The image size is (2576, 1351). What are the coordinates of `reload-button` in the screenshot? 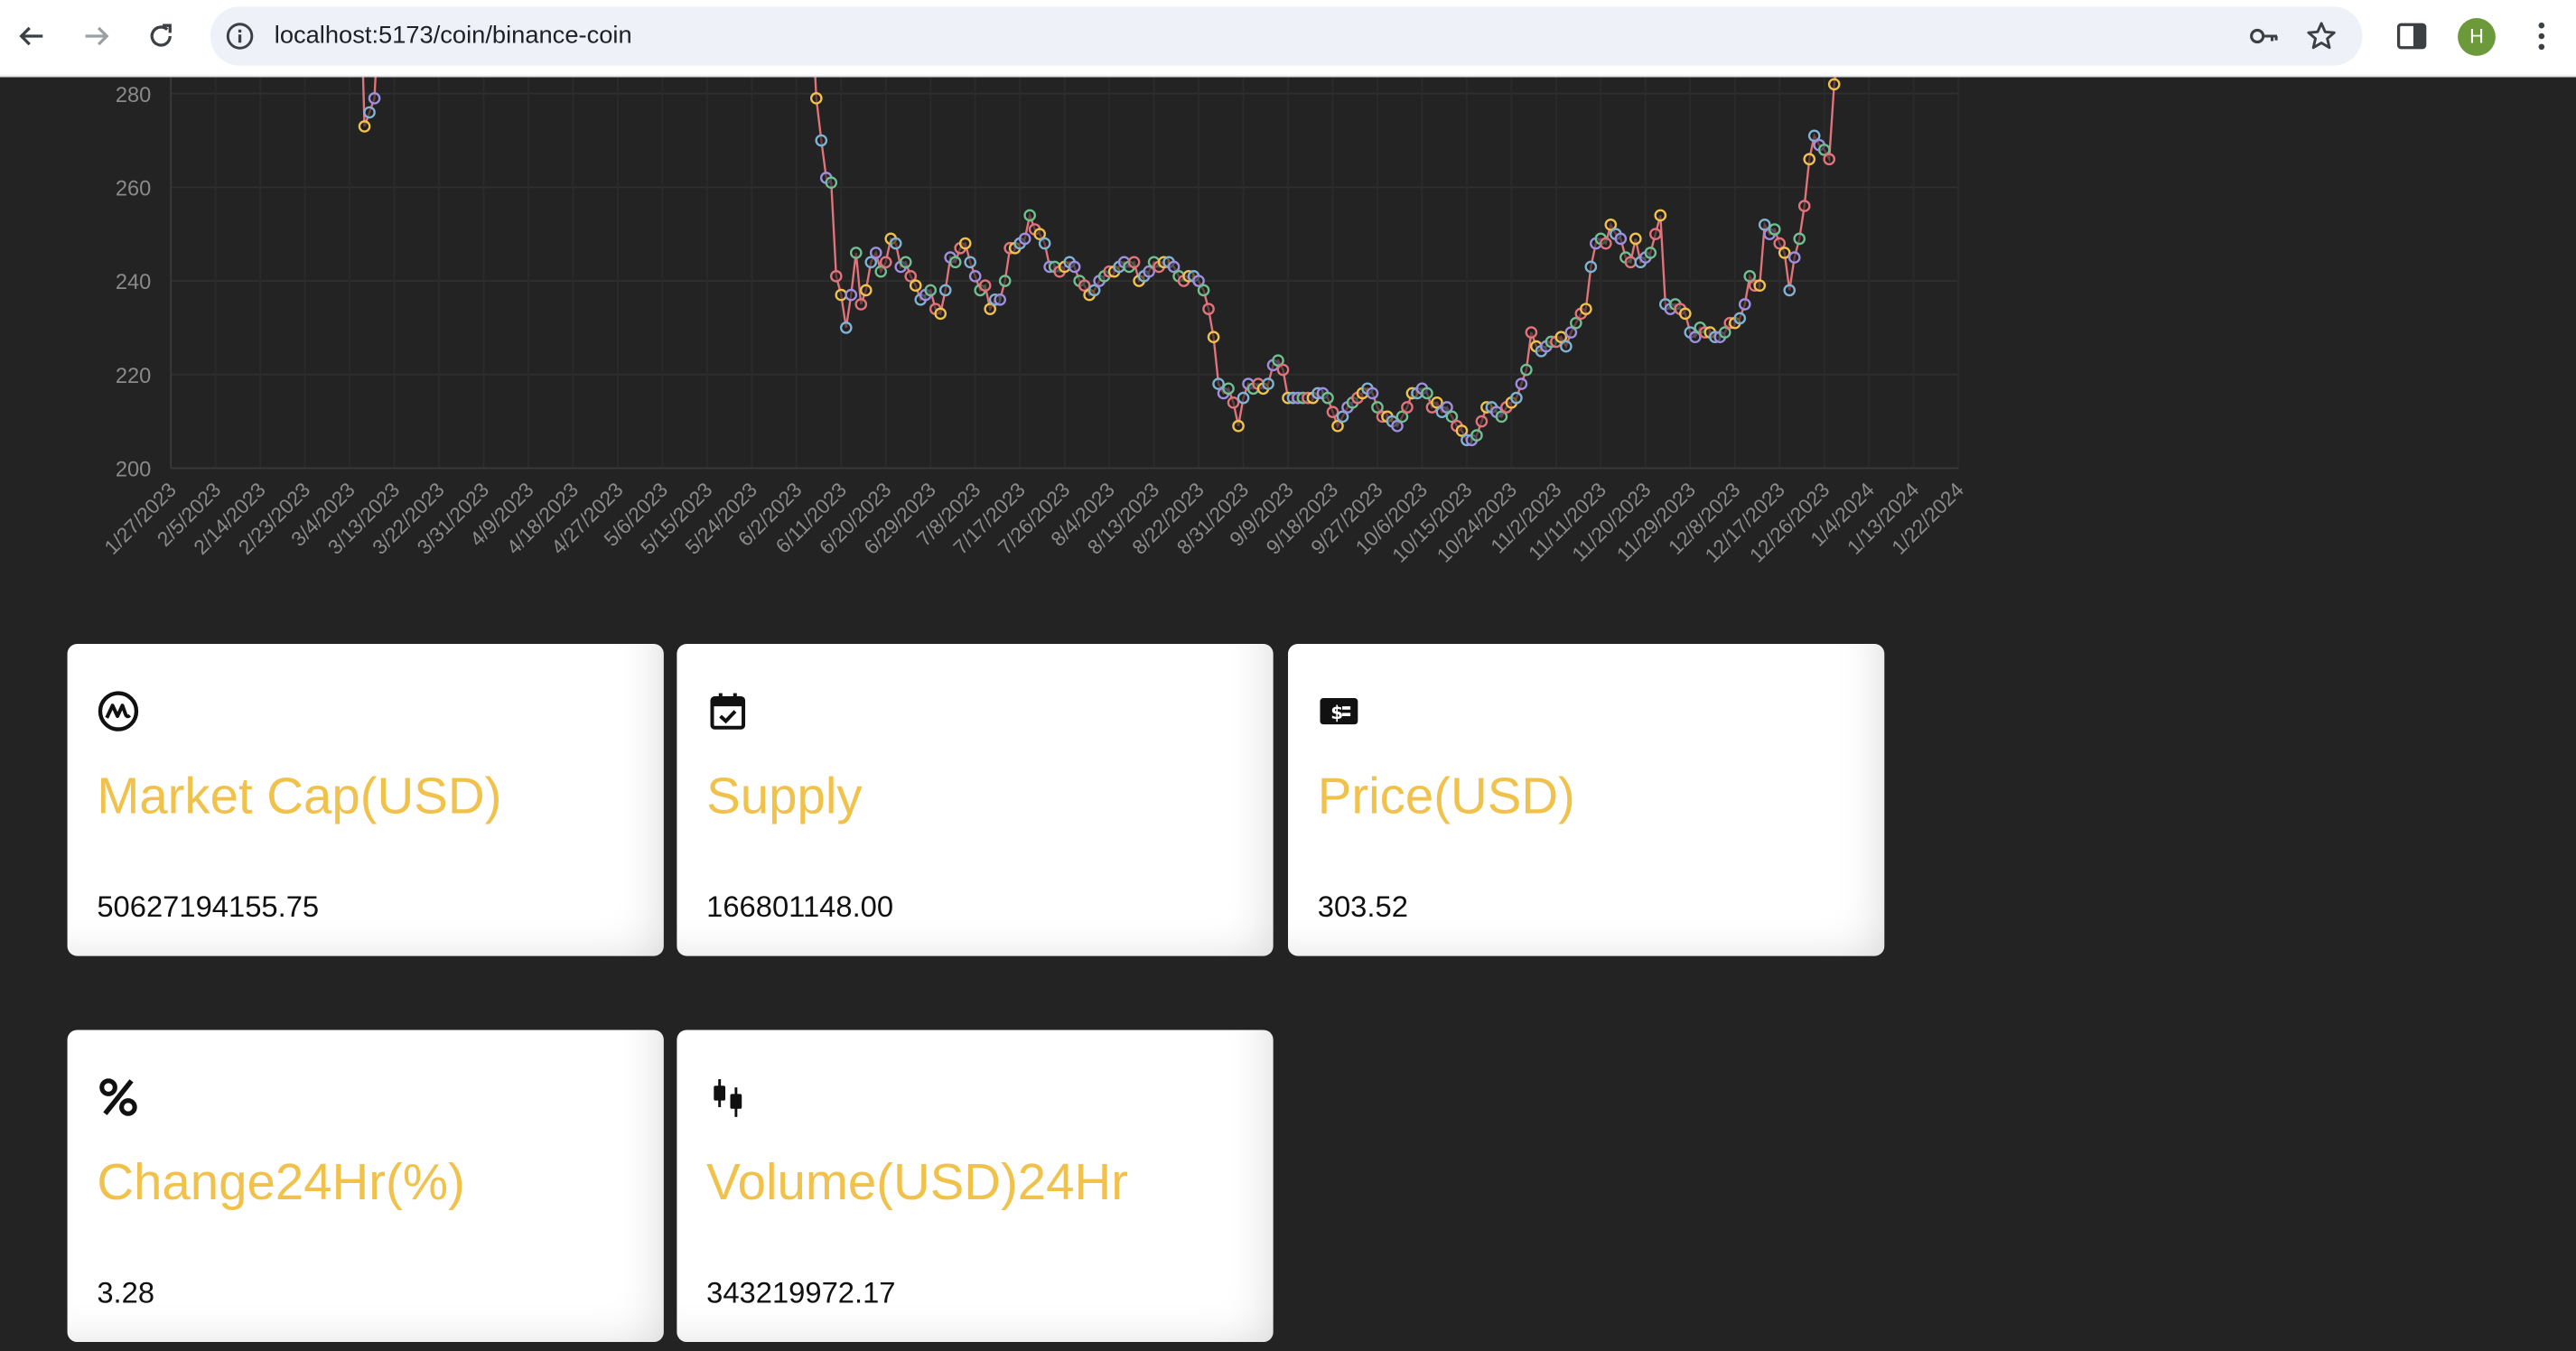 It's located at (161, 35).